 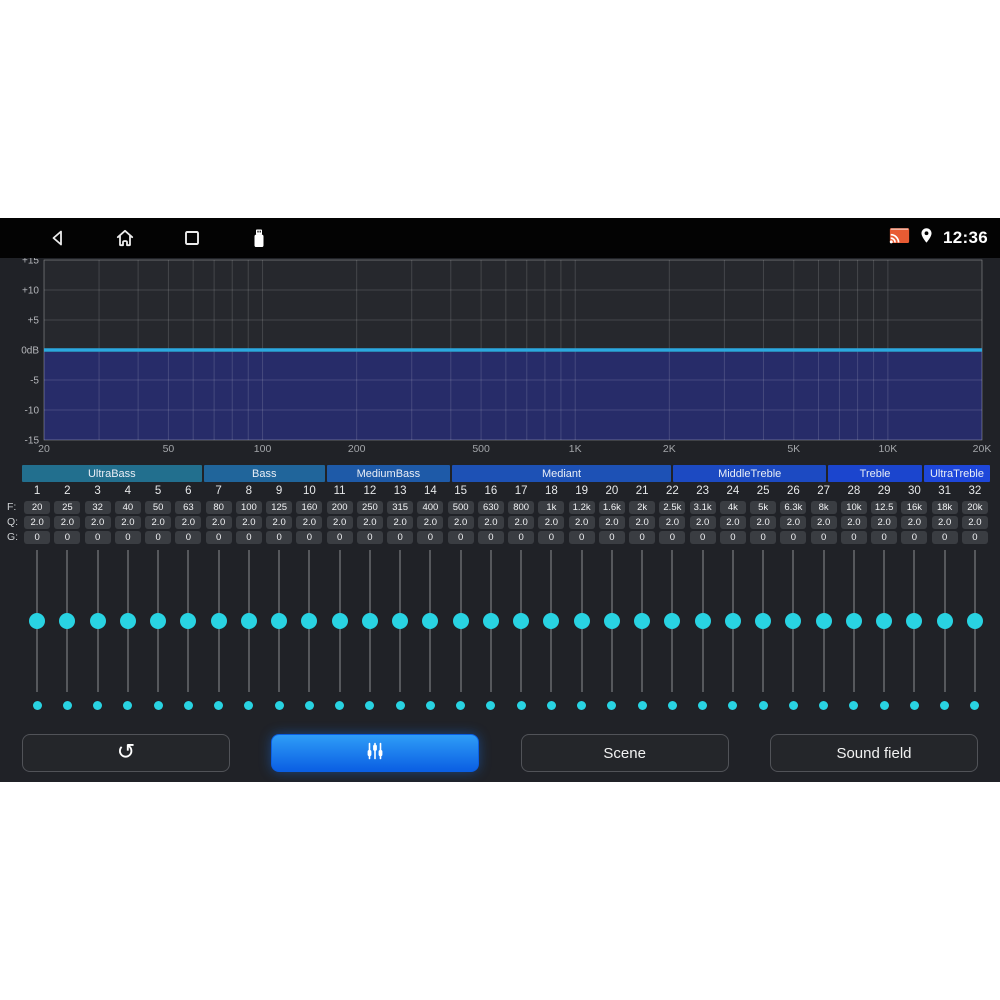 I want to click on frequency-value: 18k, so click(x=944, y=507).